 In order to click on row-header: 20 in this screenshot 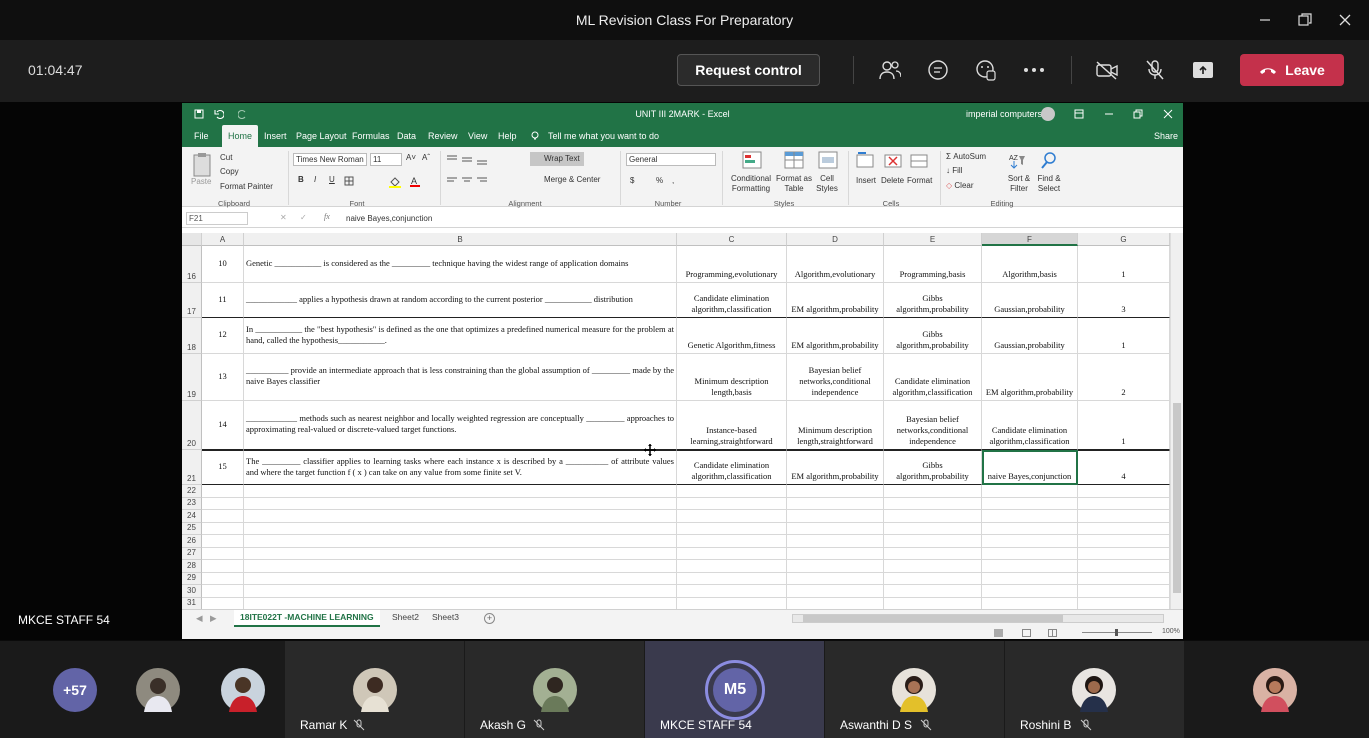, I will do `click(192, 425)`.